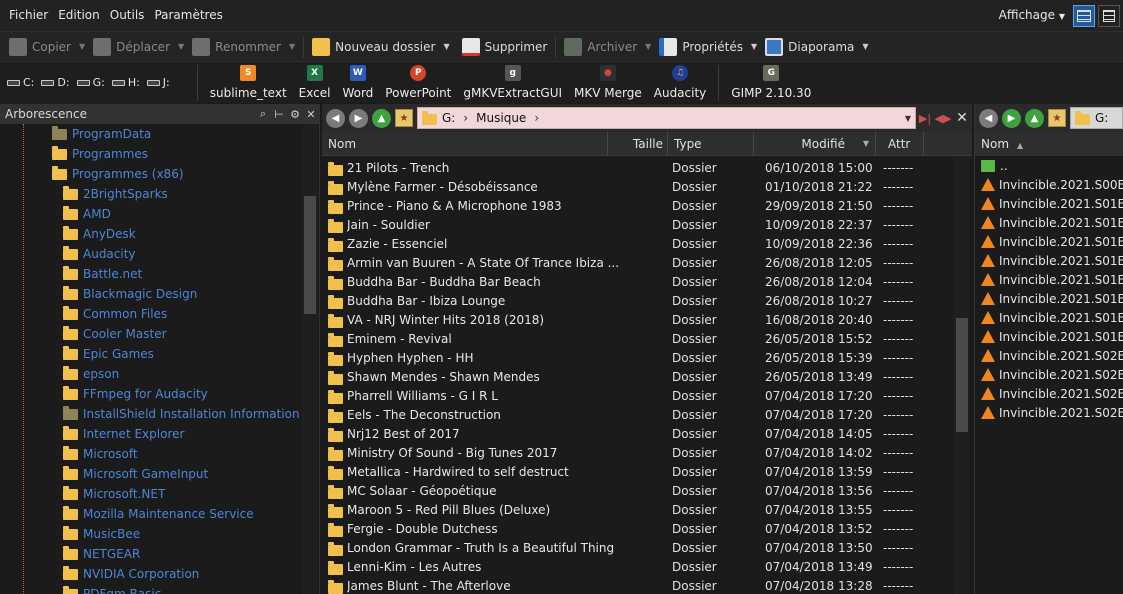 The image size is (1123, 594). I want to click on tree-item: AnyDesk, so click(150, 234).